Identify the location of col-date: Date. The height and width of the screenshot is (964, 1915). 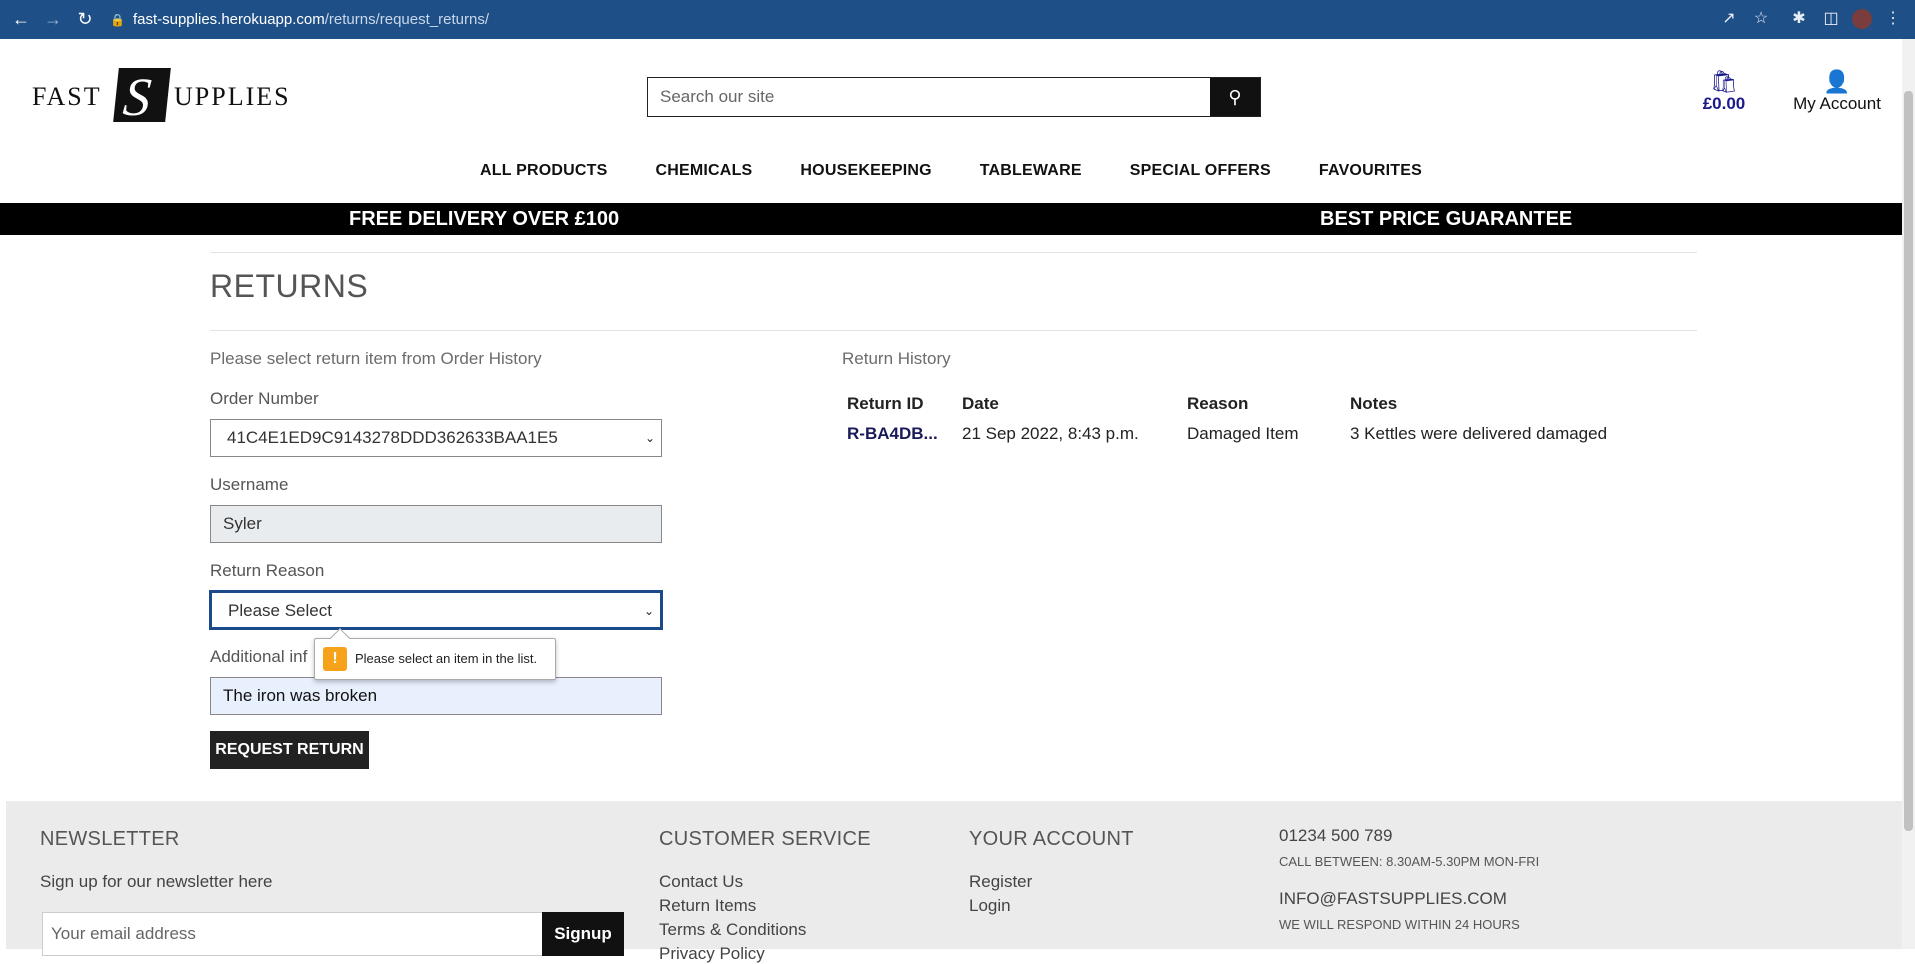
(980, 403).